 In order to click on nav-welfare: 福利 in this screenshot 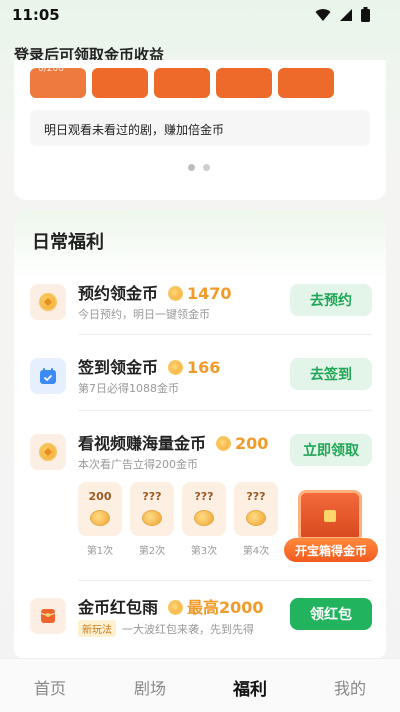, I will do `click(250, 685)`.